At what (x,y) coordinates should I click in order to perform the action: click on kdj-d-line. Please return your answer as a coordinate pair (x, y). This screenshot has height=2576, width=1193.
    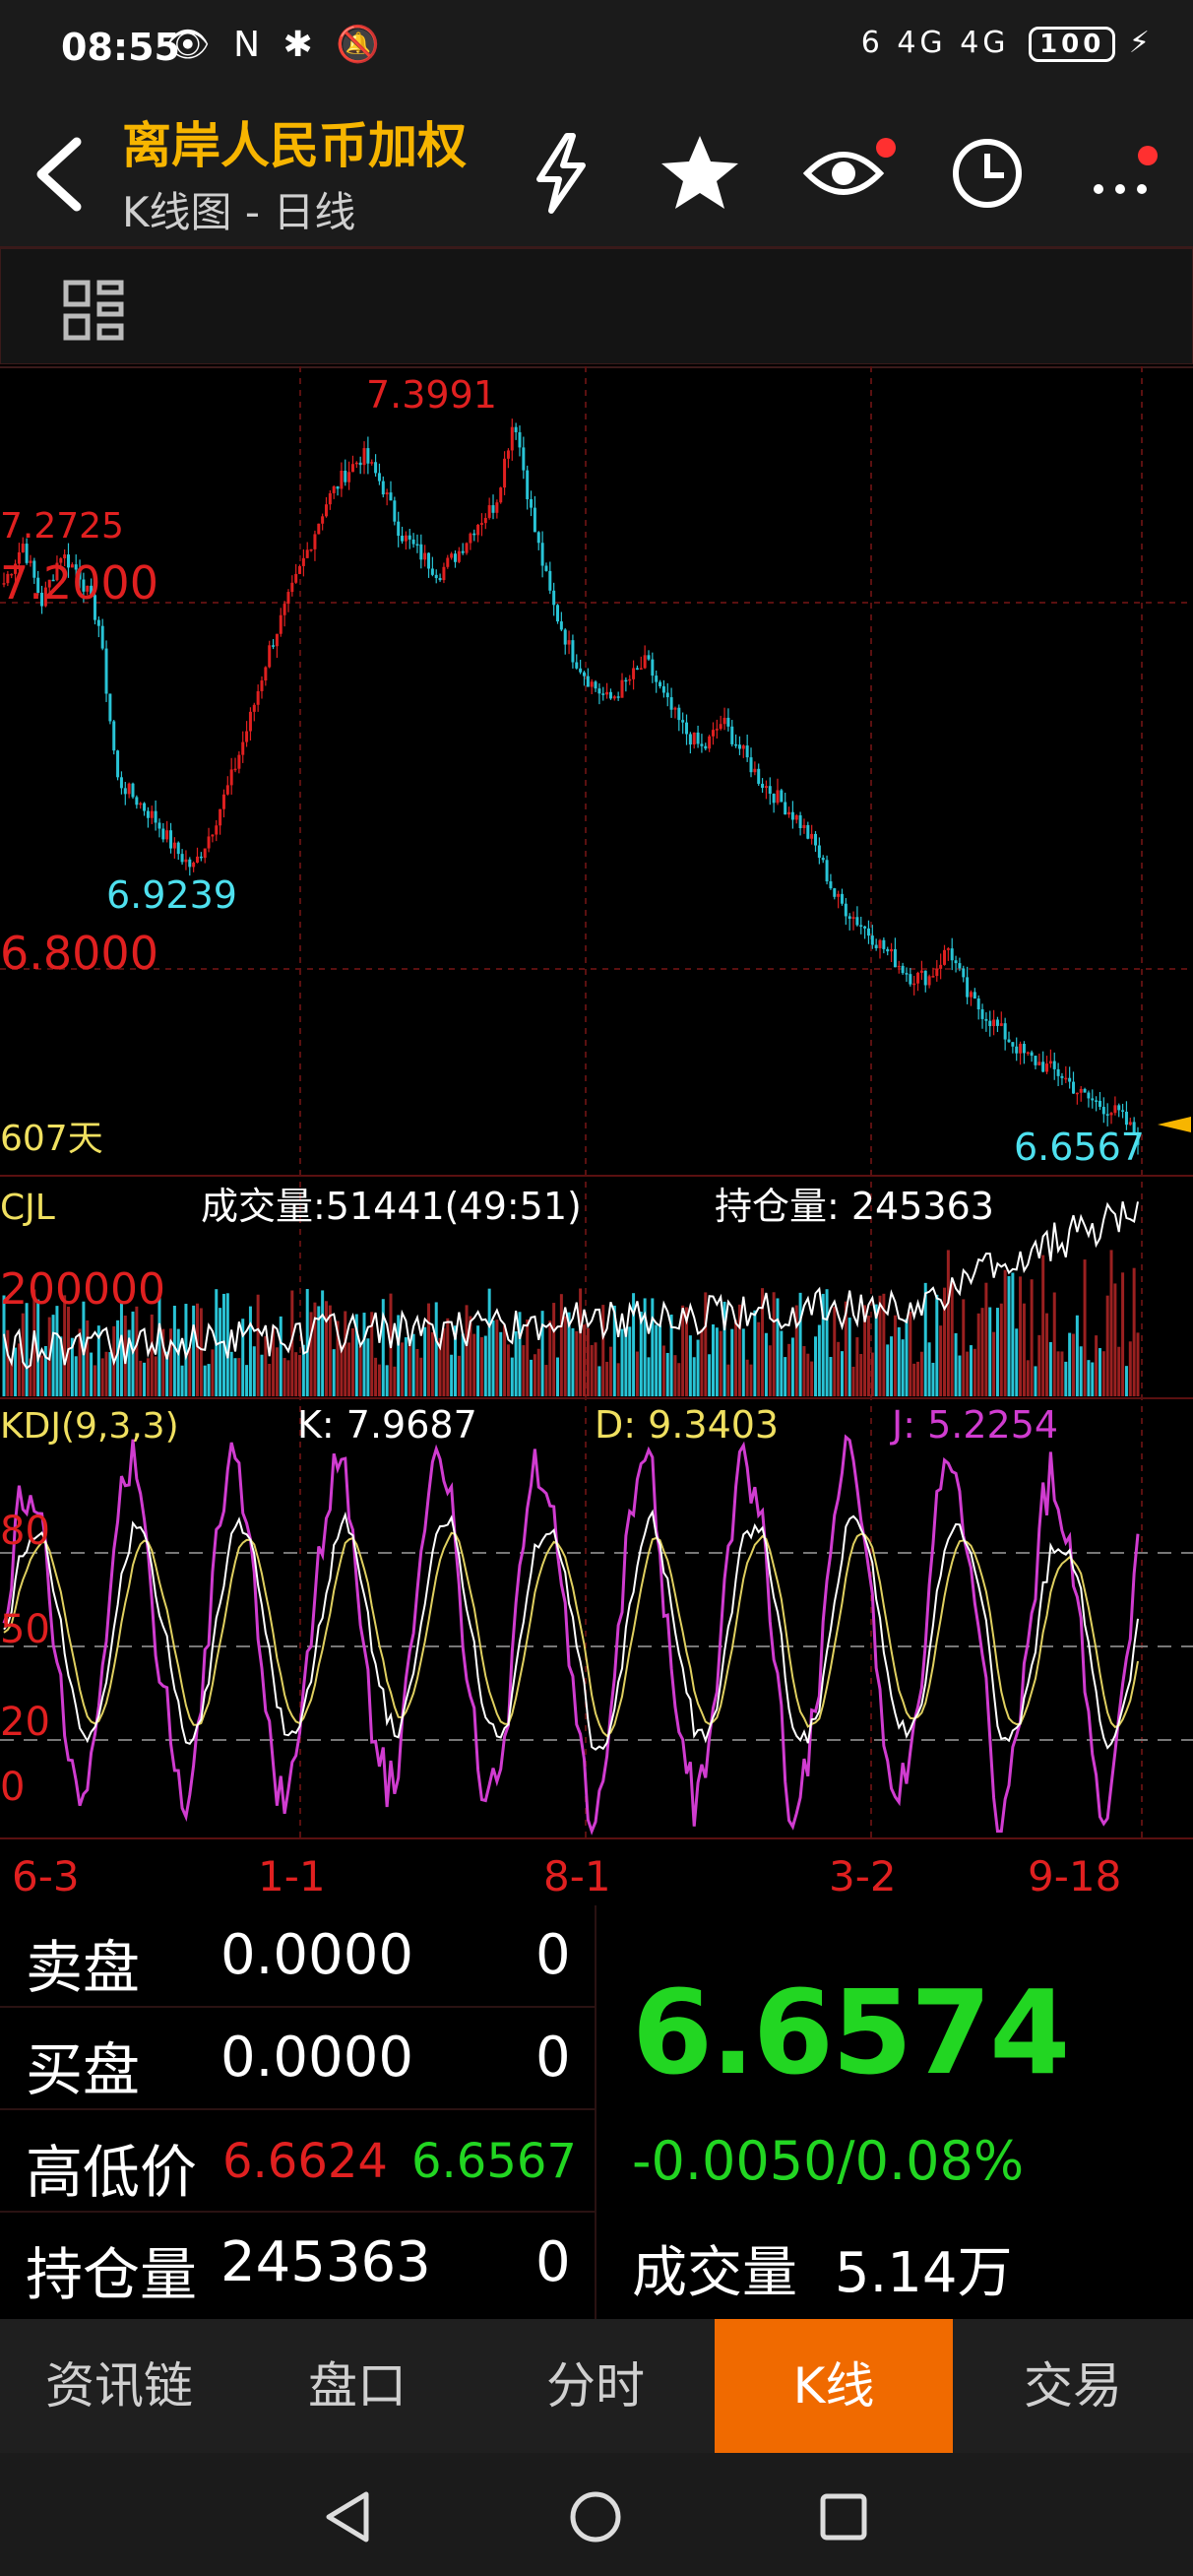
    Looking at the image, I should click on (571, 1634).